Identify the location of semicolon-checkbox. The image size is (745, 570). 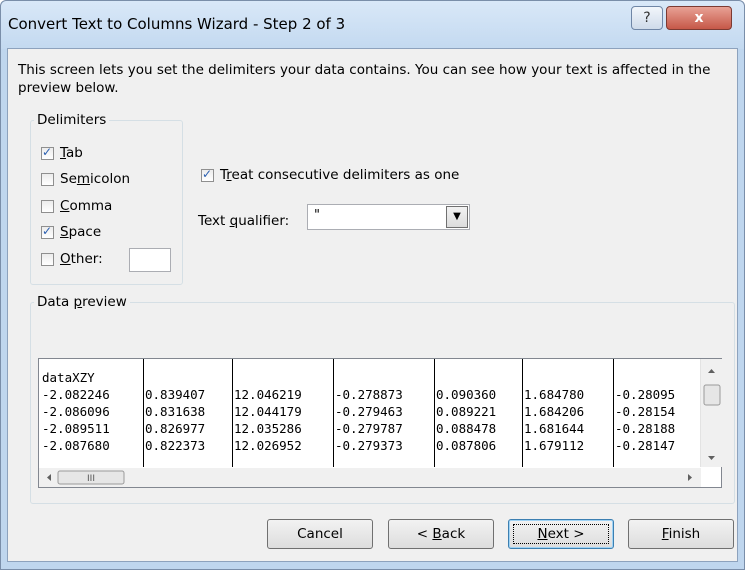
(47, 179).